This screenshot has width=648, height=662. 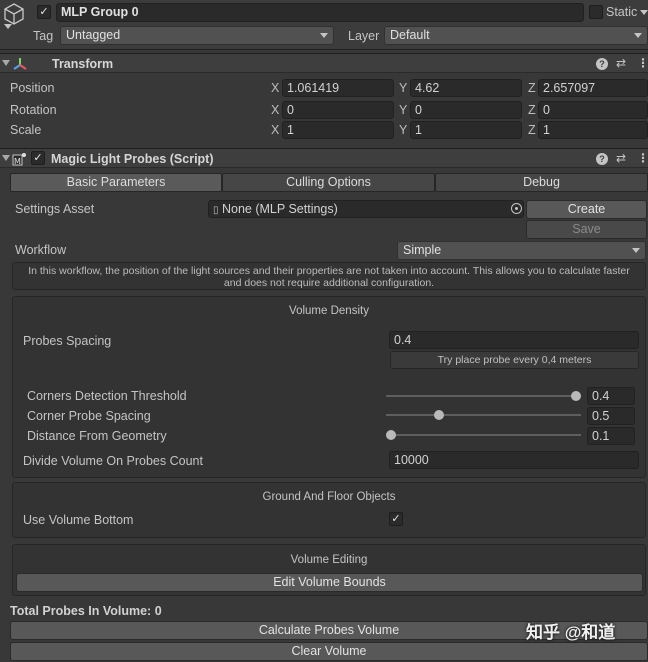 What do you see at coordinates (93, 35) in the screenshot?
I see `tag-value: Untagged` at bounding box center [93, 35].